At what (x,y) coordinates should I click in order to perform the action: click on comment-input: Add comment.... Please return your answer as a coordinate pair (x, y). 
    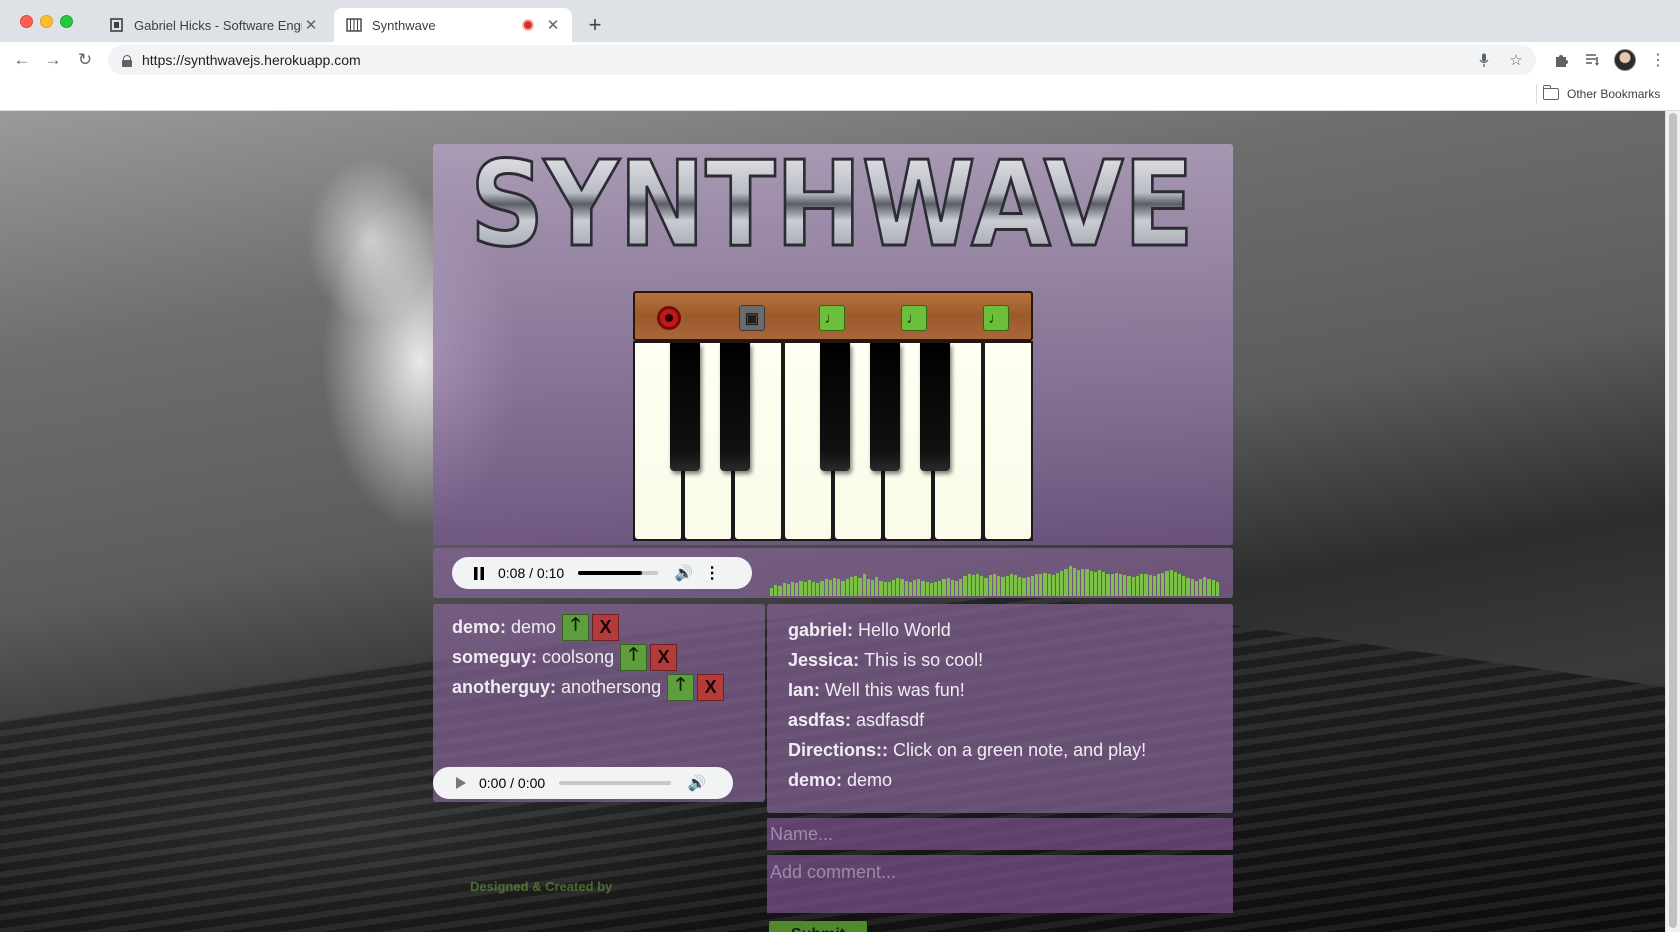
    Looking at the image, I should click on (1000, 884).